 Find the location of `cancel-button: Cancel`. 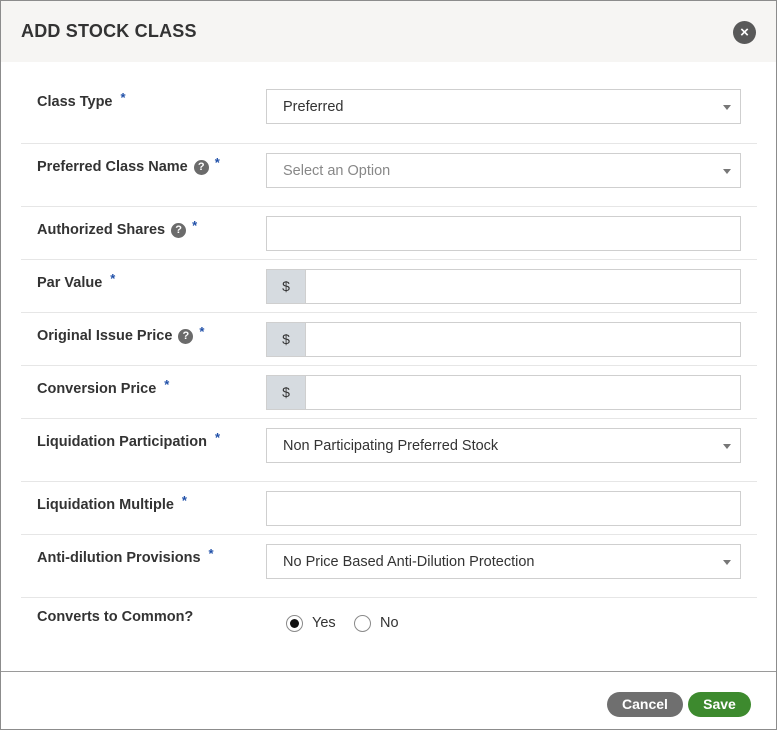

cancel-button: Cancel is located at coordinates (645, 704).